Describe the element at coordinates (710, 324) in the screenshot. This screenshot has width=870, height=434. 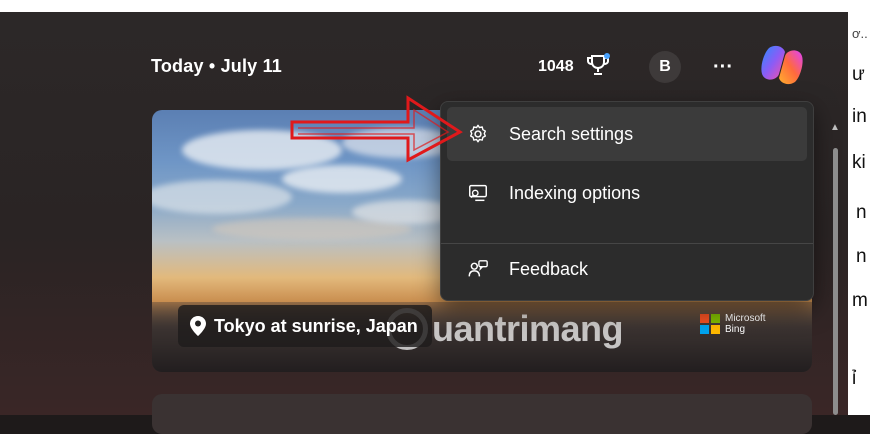
I see `microsoft-logo-icon` at that location.